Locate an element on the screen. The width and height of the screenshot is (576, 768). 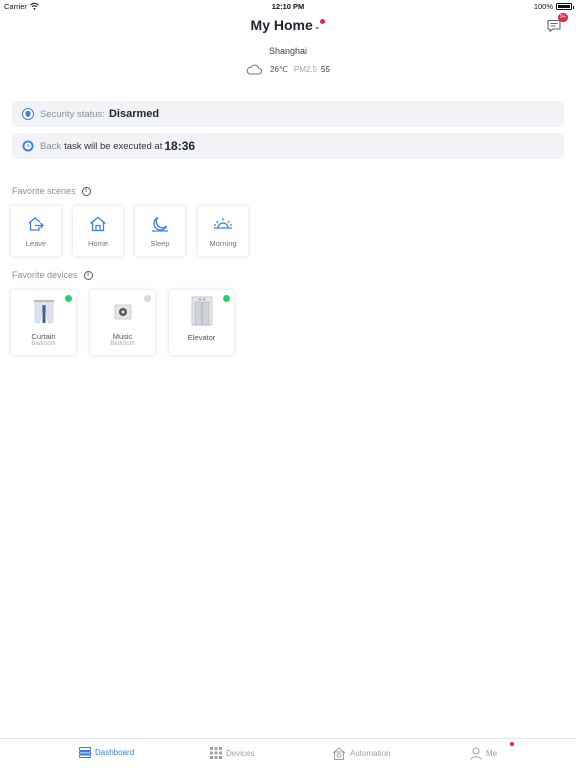
scene-sleep: Sleep is located at coordinates (160, 231).